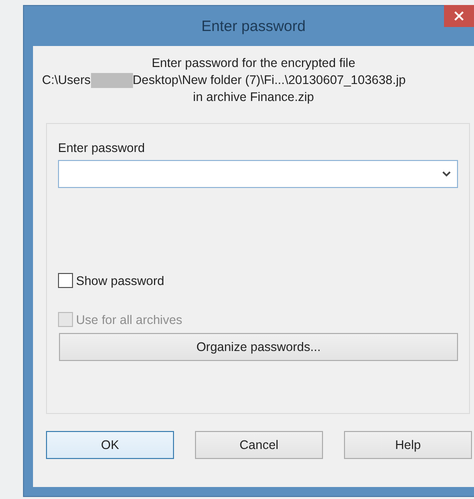 The width and height of the screenshot is (474, 499). I want to click on close-icon, so click(459, 16).